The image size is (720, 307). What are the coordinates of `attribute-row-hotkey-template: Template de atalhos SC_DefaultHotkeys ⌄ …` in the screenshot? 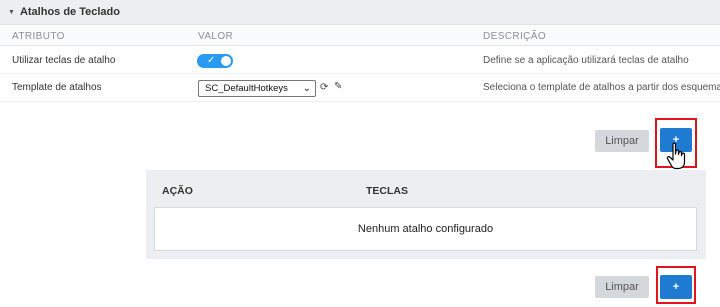 It's located at (360, 88).